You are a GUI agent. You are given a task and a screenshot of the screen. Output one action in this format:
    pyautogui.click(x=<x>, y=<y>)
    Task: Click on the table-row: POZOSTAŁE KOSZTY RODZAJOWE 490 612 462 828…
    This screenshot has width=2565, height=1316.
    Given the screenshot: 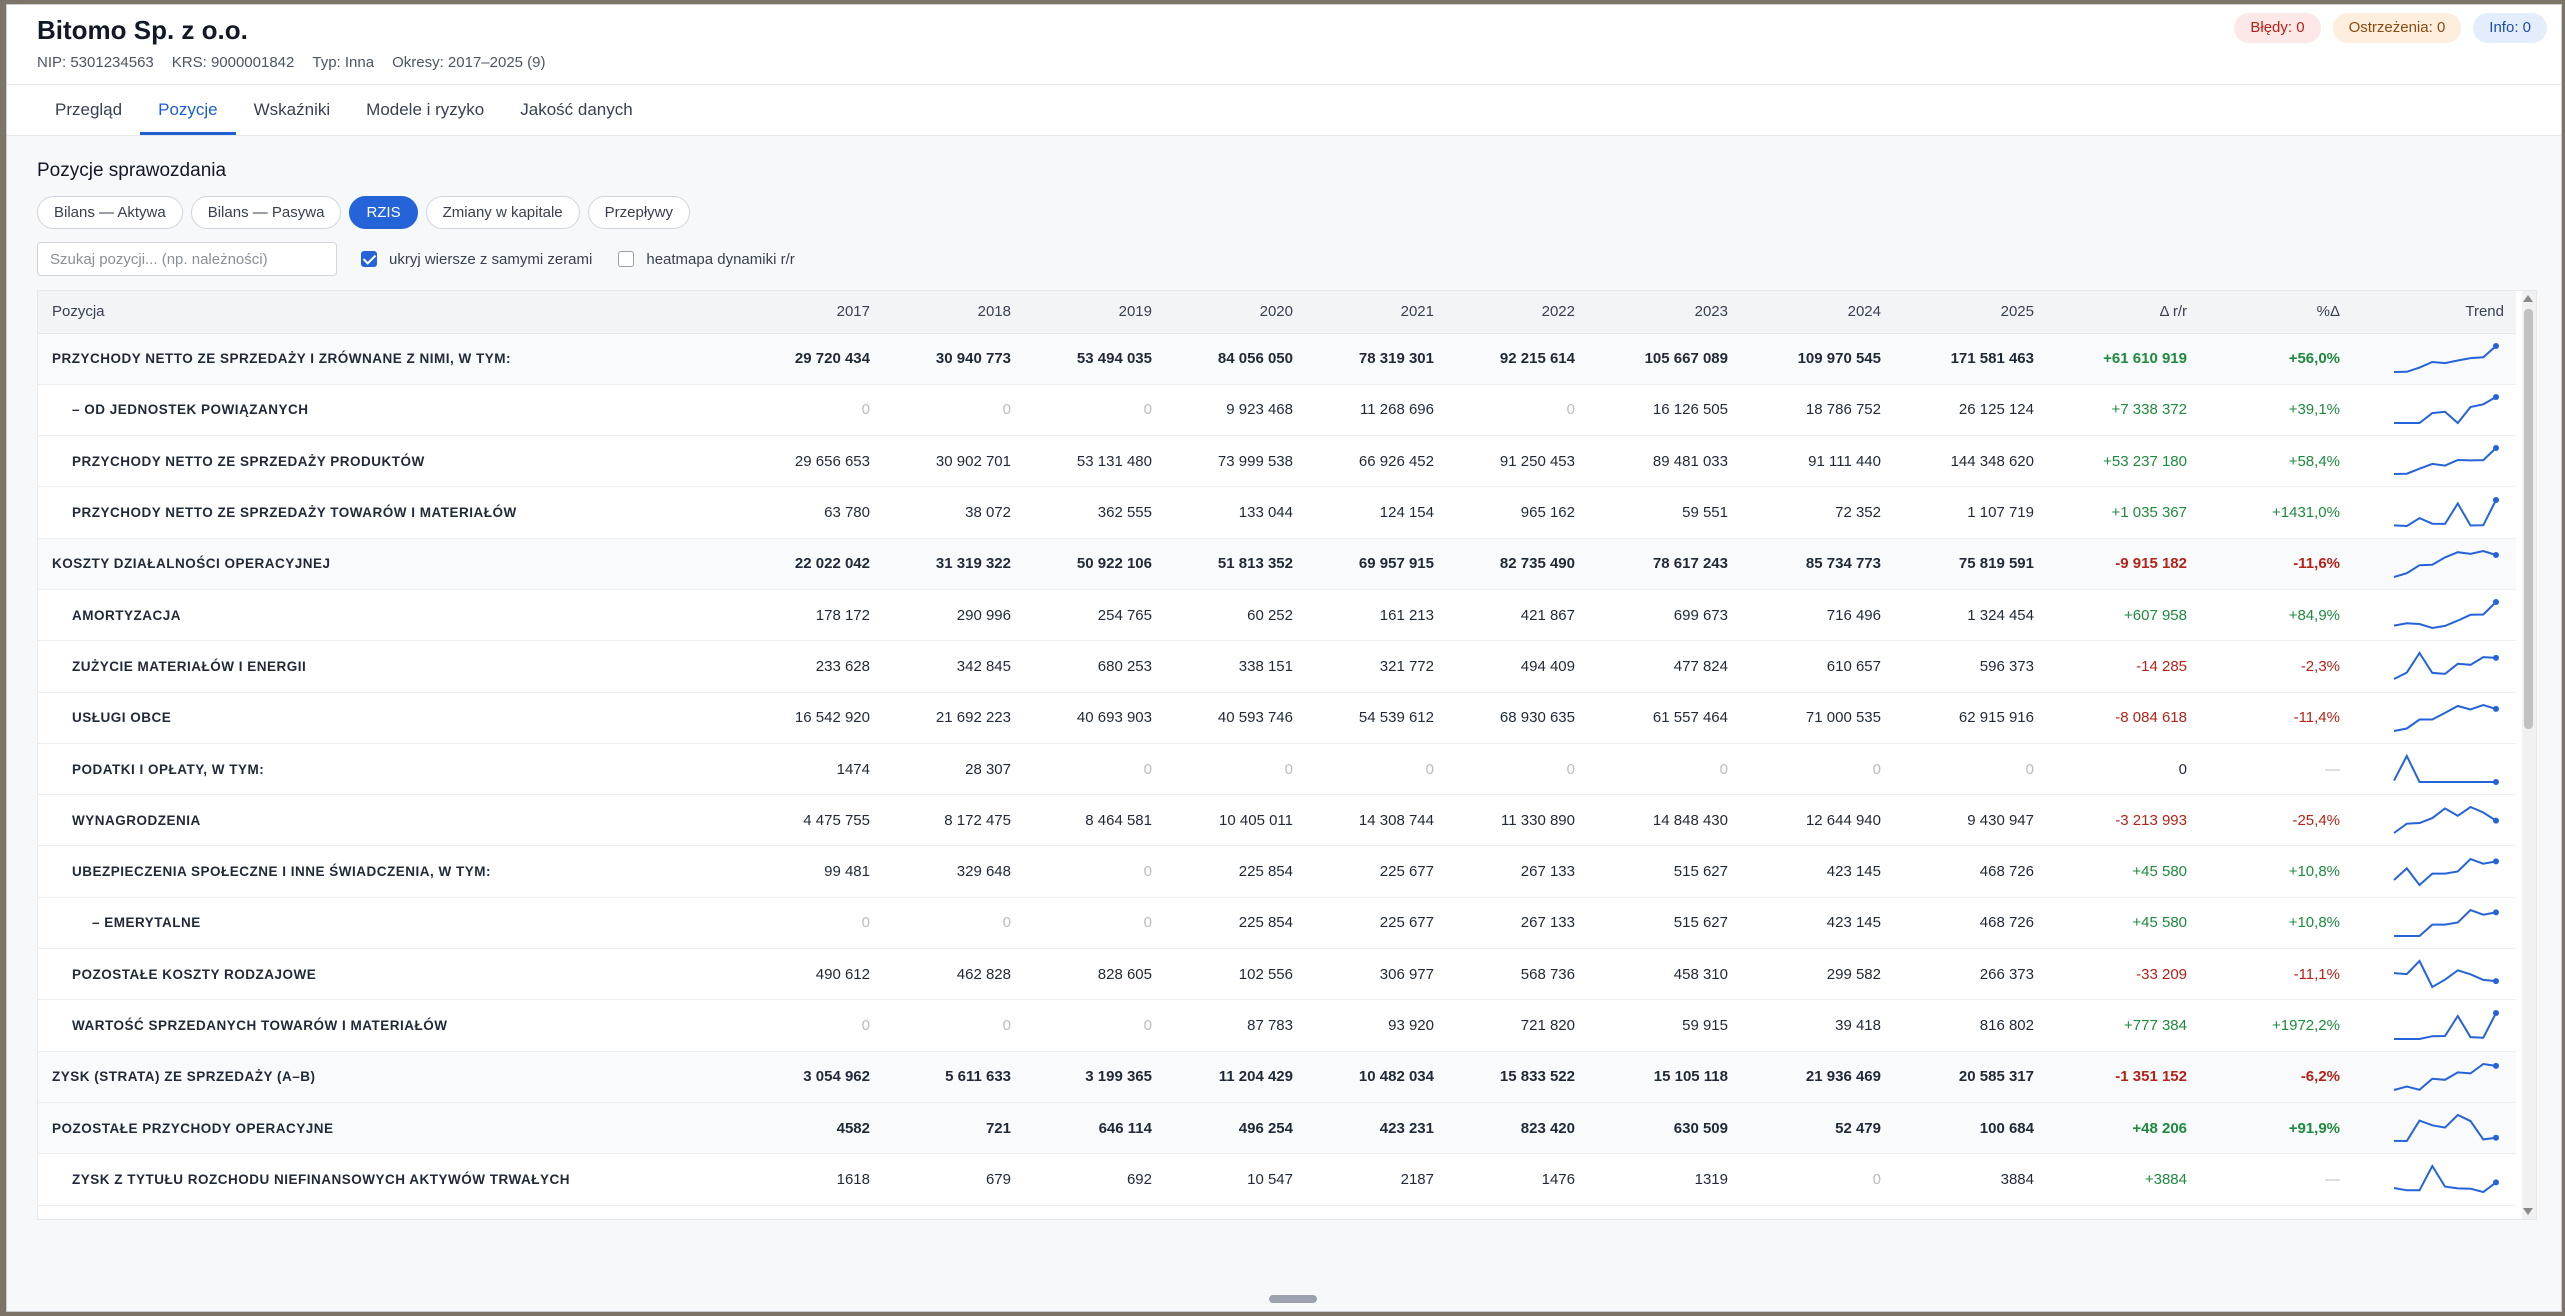 What is the action you would take?
    pyautogui.click(x=1277, y=974)
    